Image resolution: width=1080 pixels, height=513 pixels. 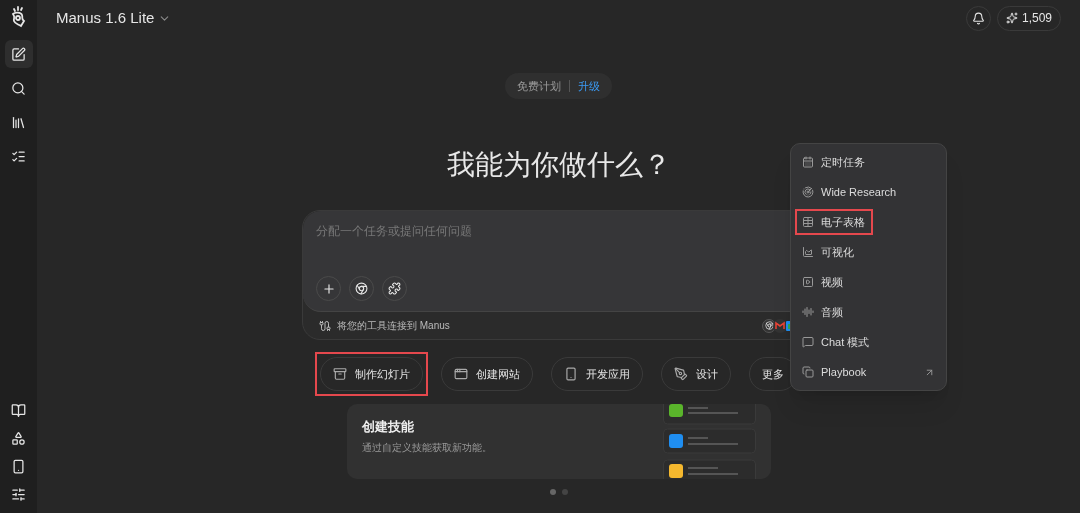 What do you see at coordinates (834, 222) in the screenshot?
I see `menu-item: 电子表格` at bounding box center [834, 222].